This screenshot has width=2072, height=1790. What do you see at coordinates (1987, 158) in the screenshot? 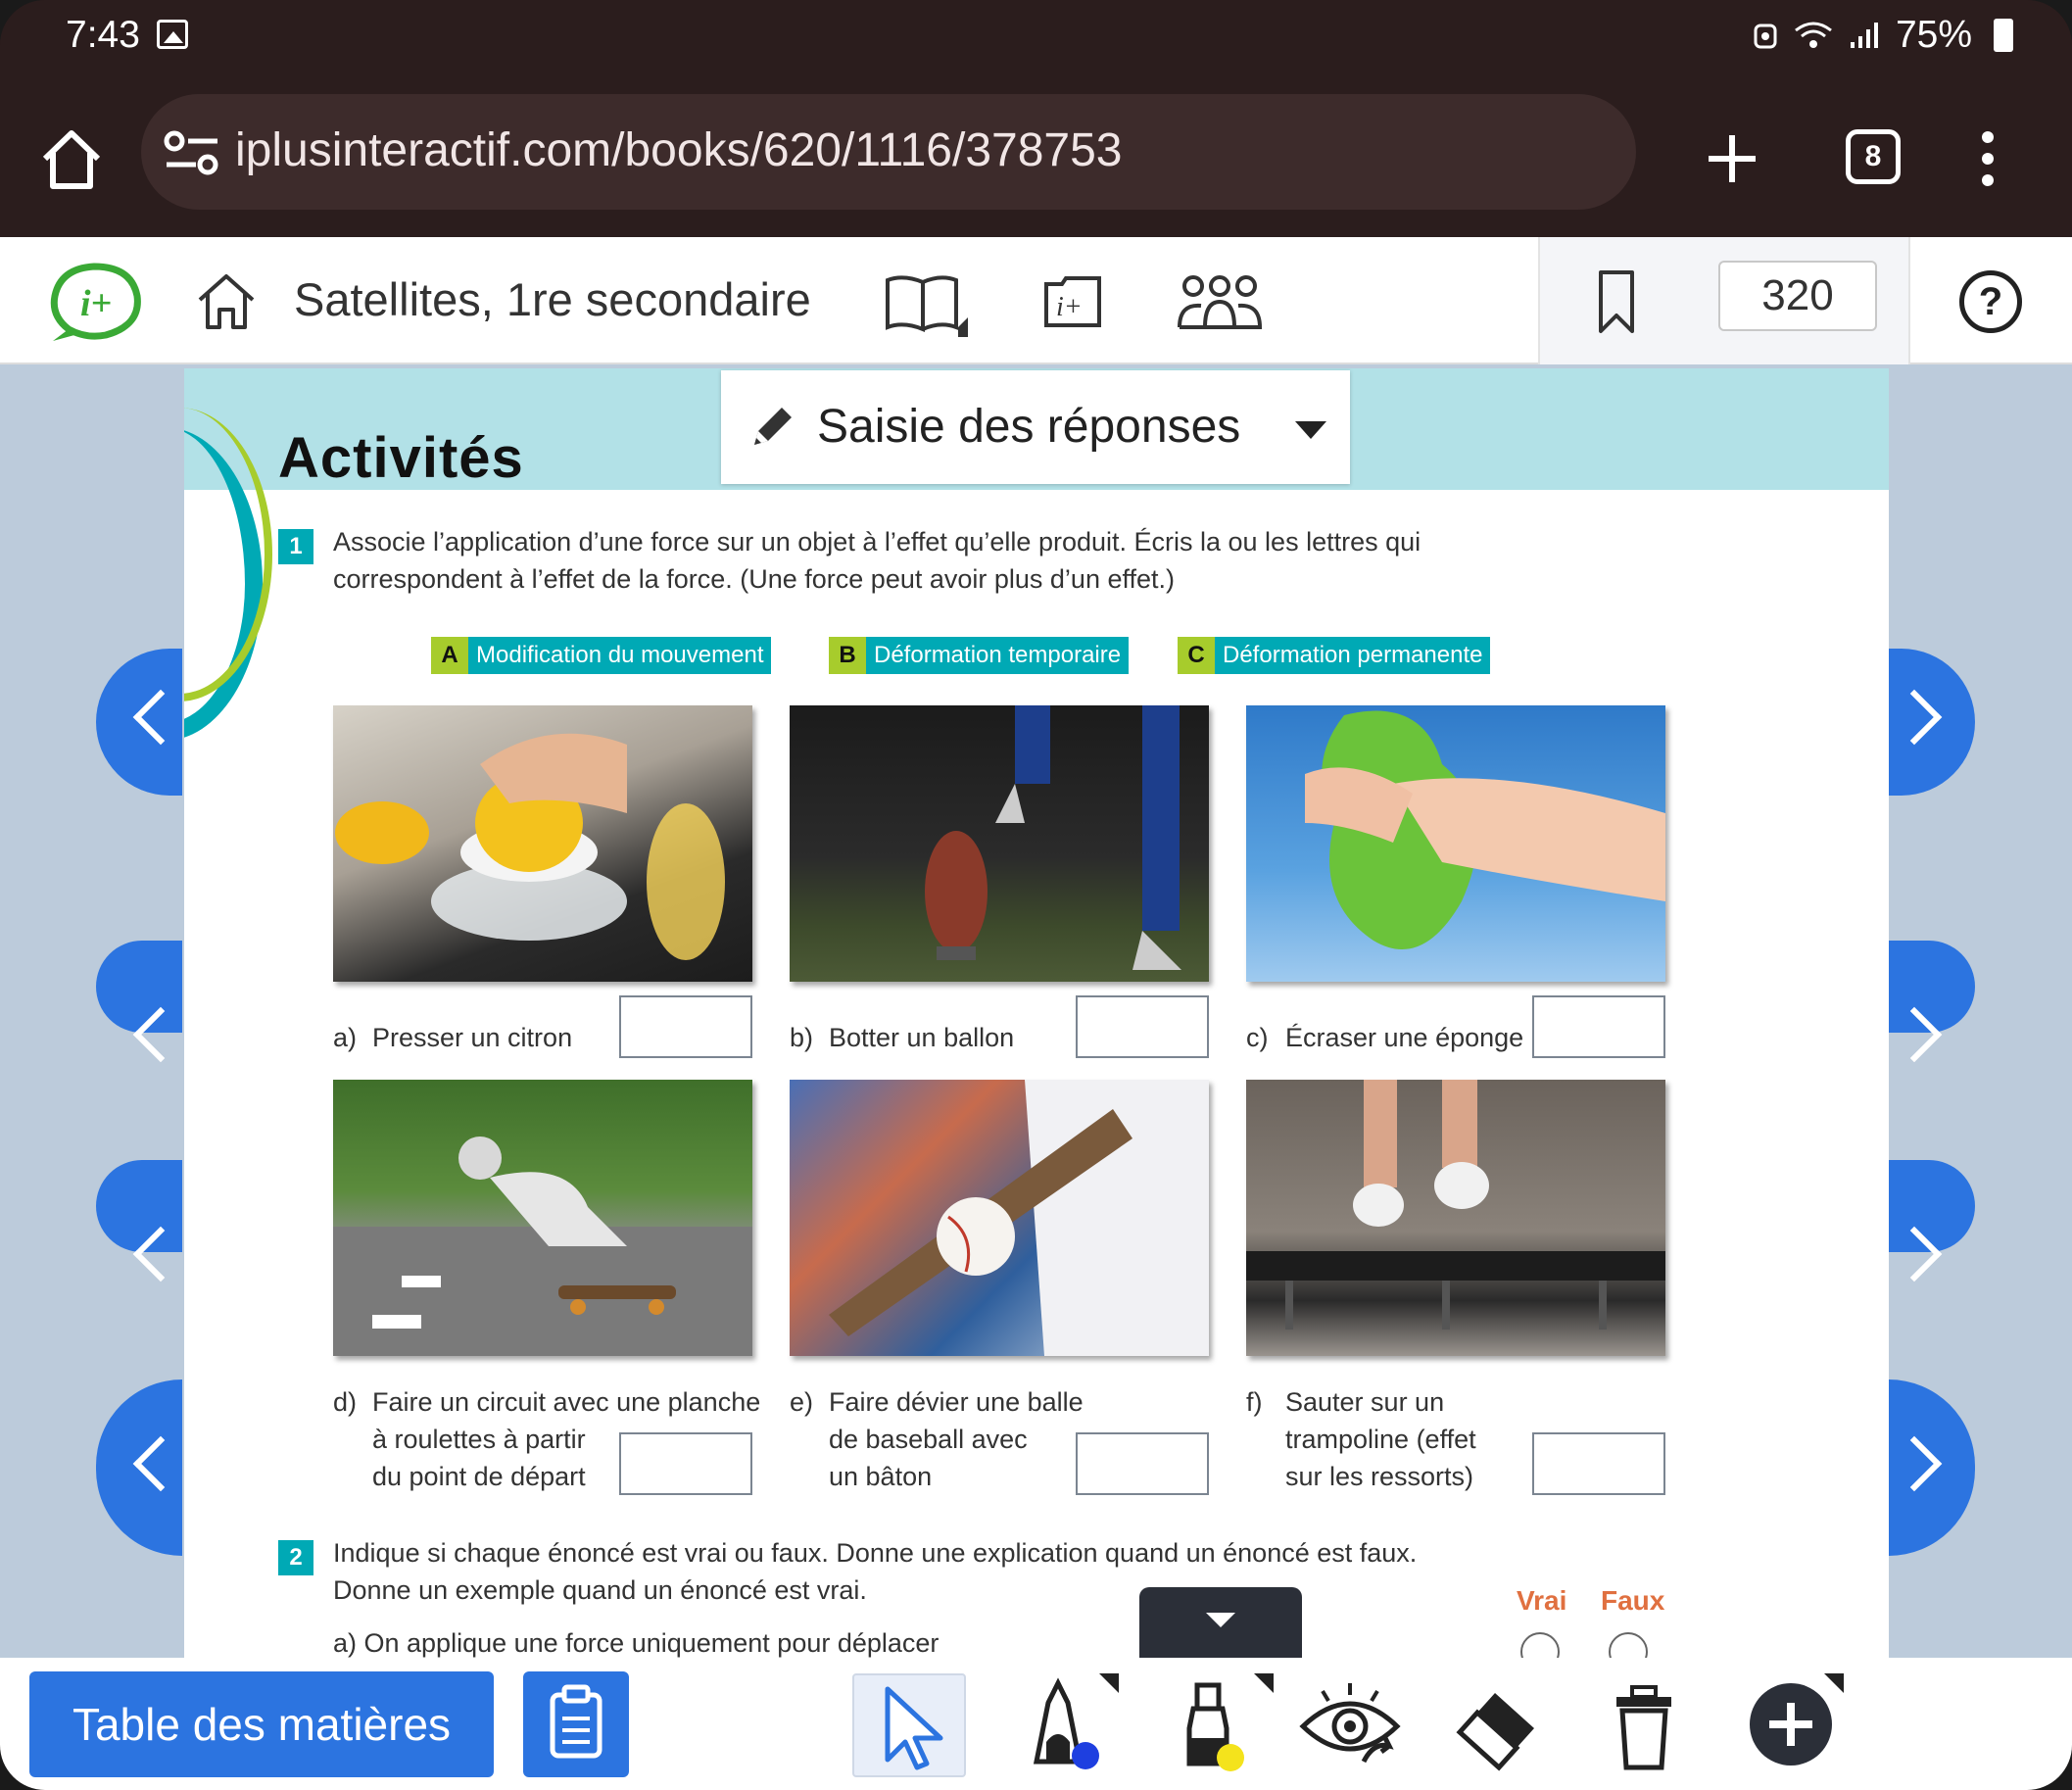
I see `more-menu-icon` at bounding box center [1987, 158].